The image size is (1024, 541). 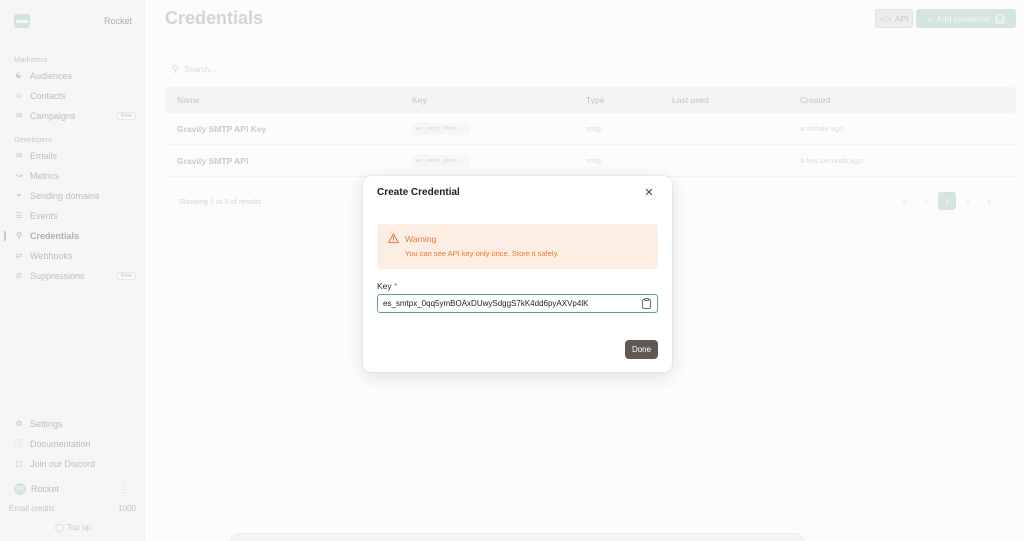 What do you see at coordinates (517, 303) in the screenshot?
I see `key-field` at bounding box center [517, 303].